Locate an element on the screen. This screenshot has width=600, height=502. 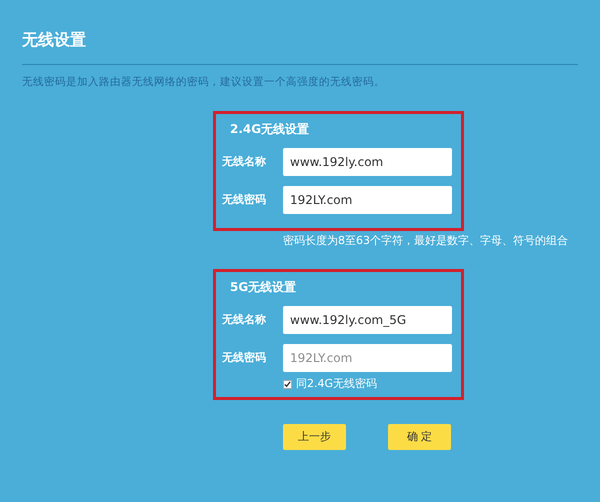
group-heading: 5G无线设置 is located at coordinates (264, 287).